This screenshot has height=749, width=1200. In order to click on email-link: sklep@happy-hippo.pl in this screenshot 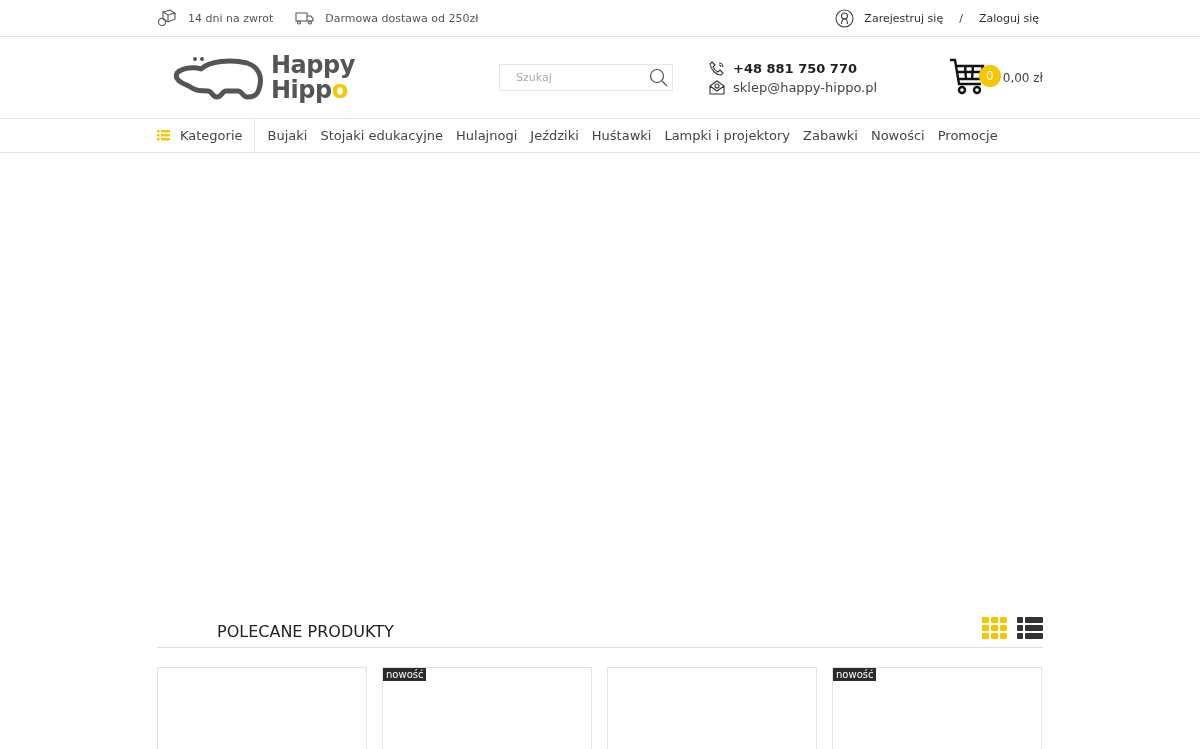, I will do `click(805, 87)`.